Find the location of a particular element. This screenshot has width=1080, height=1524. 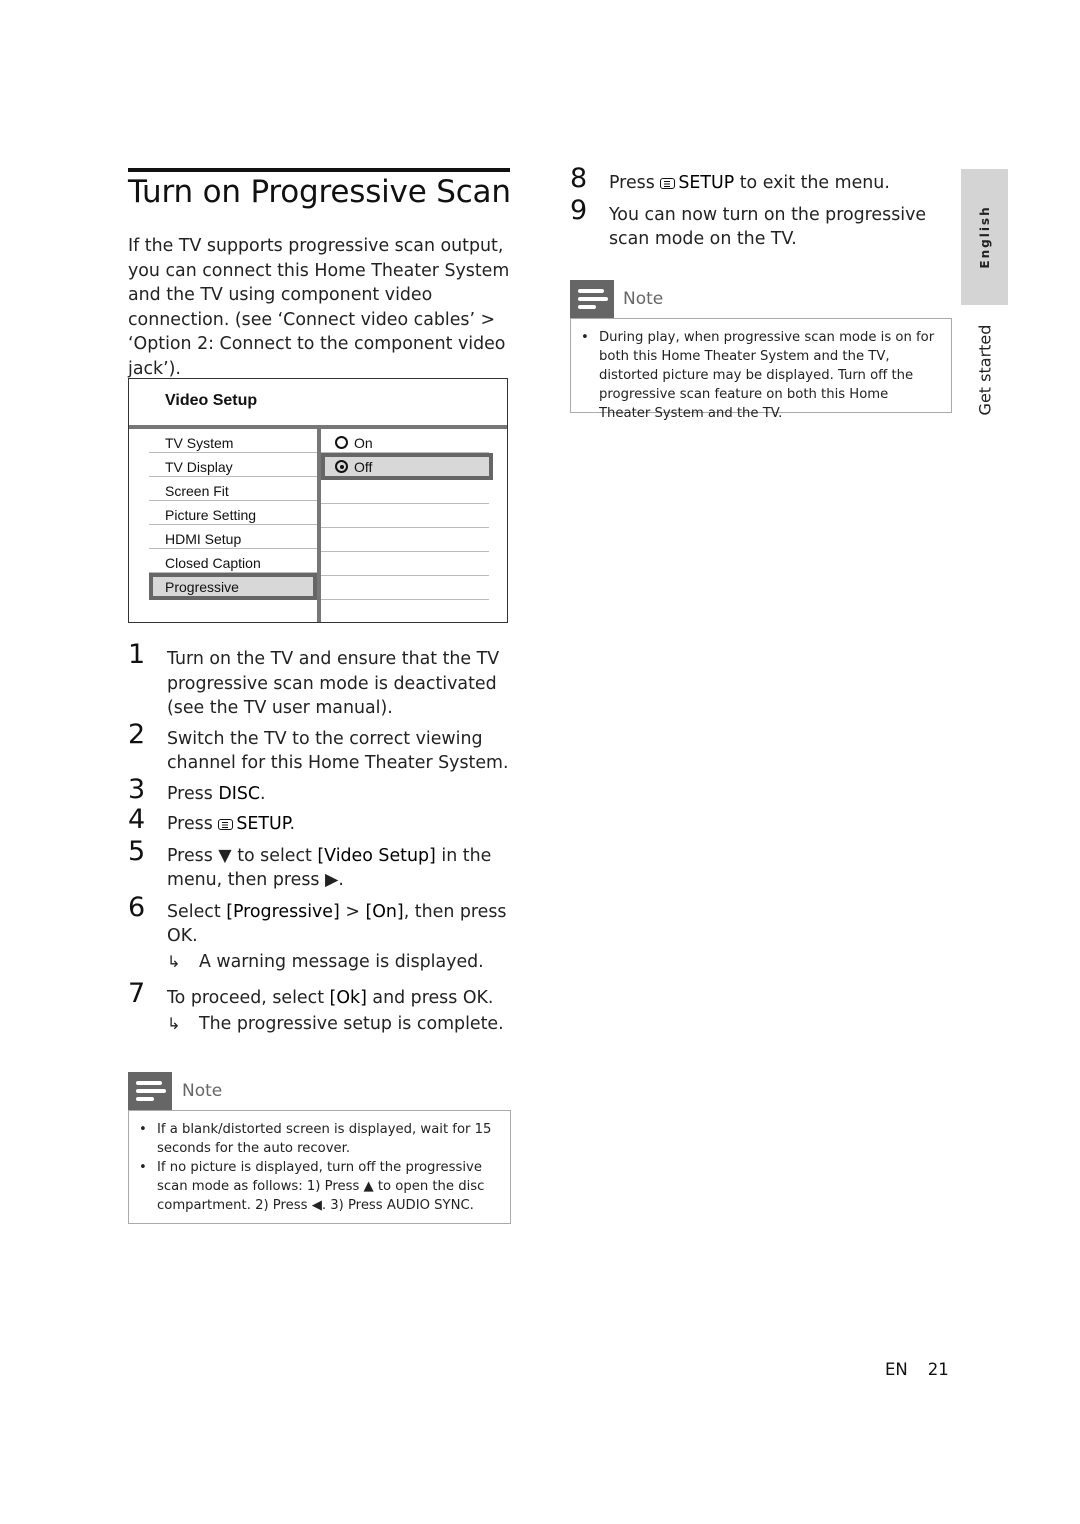

menu-option-off: Off is located at coordinates (407, 466).